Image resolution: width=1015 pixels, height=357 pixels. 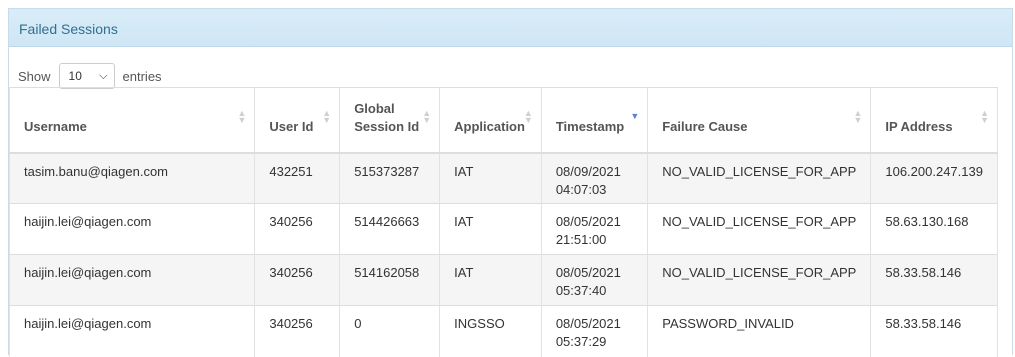 I want to click on column-header-user-id: User Id ▲ ▼, so click(x=297, y=120).